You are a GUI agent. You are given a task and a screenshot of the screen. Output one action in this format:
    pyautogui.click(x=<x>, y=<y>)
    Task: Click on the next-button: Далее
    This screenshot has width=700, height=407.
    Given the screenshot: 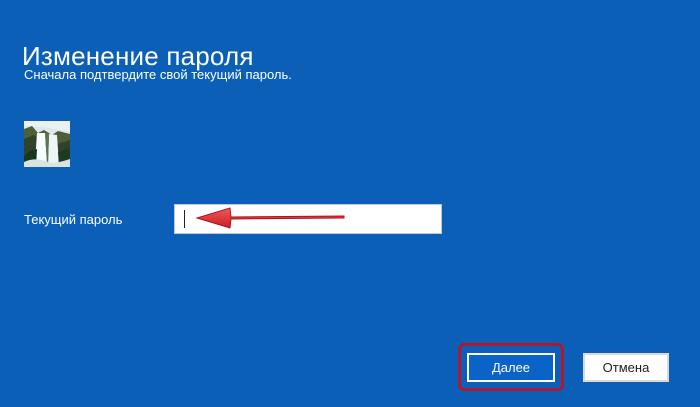 What is the action you would take?
    pyautogui.click(x=511, y=367)
    